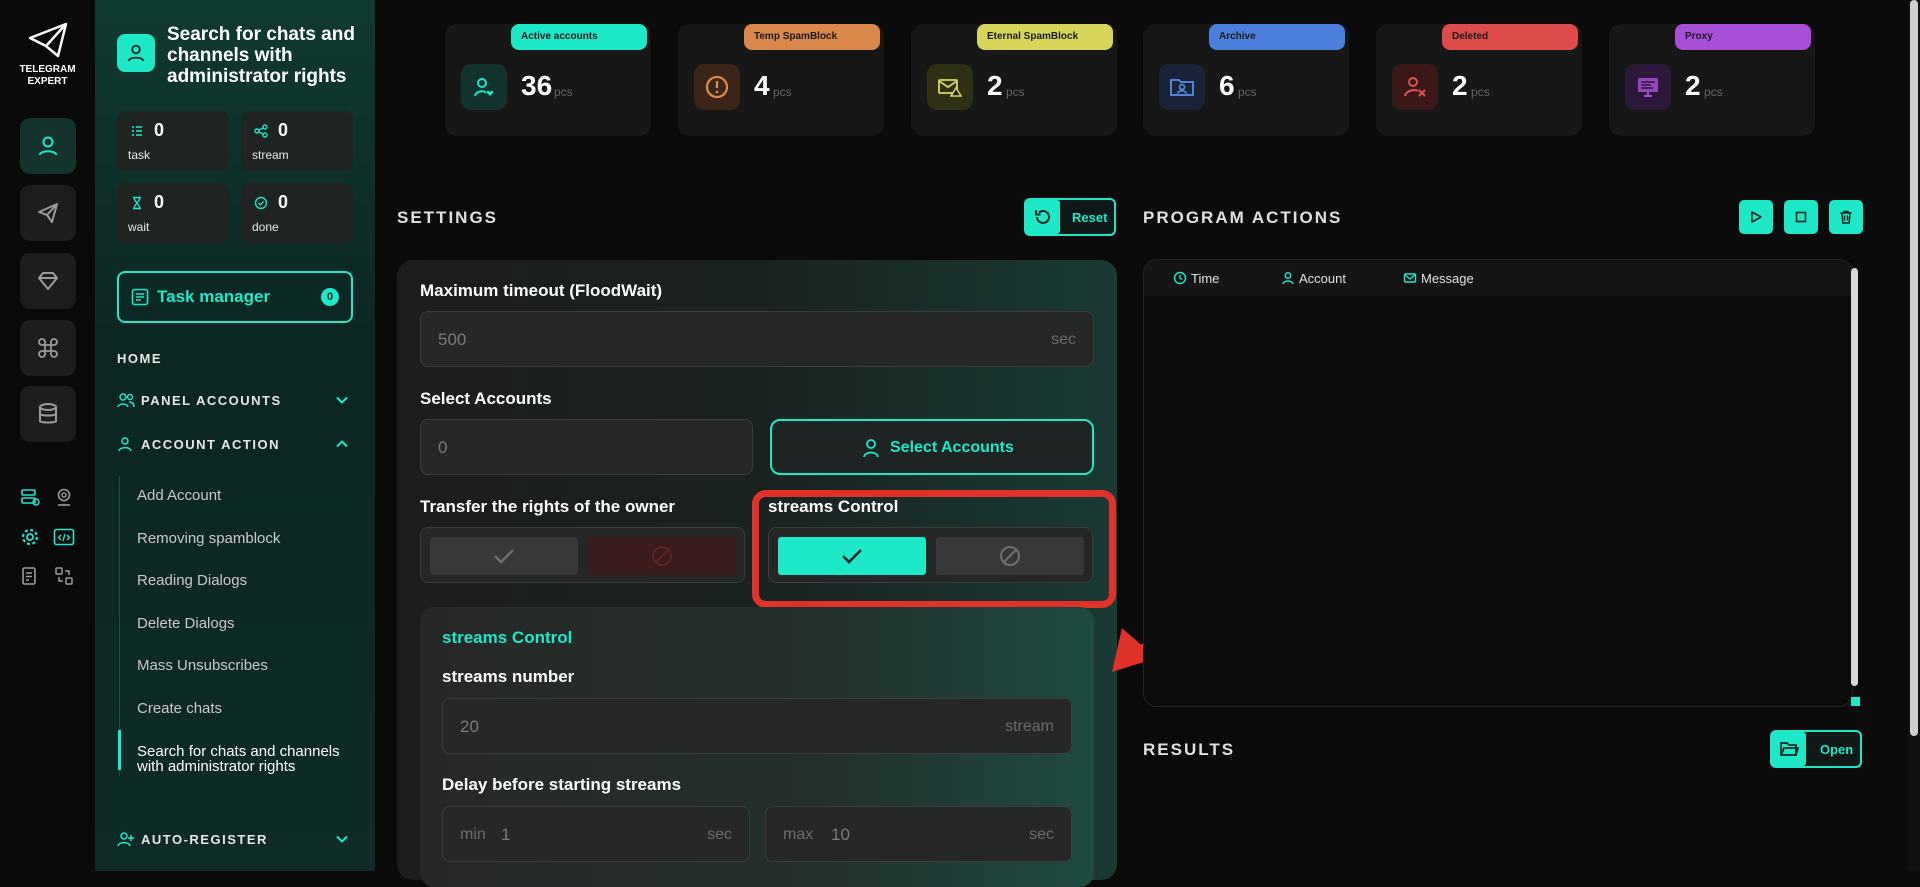 Image resolution: width=1920 pixels, height=887 pixels. What do you see at coordinates (596, 834) in the screenshot?
I see `delay-min-input: min 1 sec` at bounding box center [596, 834].